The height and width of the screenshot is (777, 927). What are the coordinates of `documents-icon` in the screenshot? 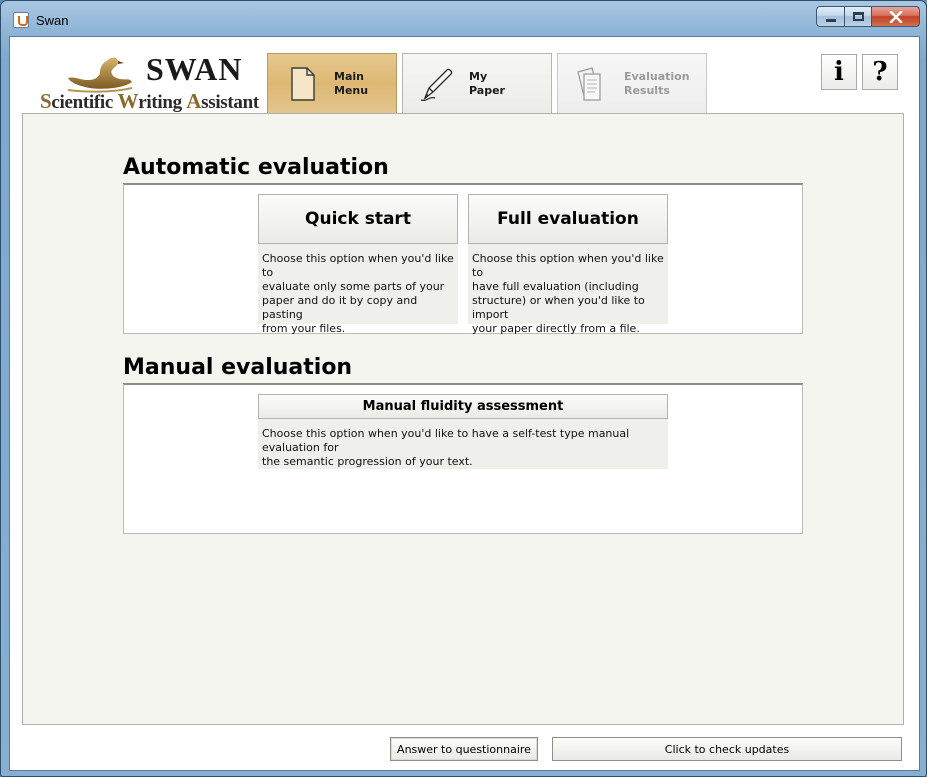 It's located at (589, 83).